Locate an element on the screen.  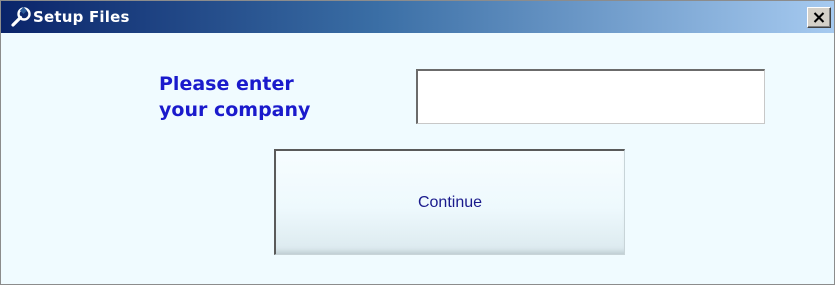
title-bar: Setup Files is located at coordinates (417, 17).